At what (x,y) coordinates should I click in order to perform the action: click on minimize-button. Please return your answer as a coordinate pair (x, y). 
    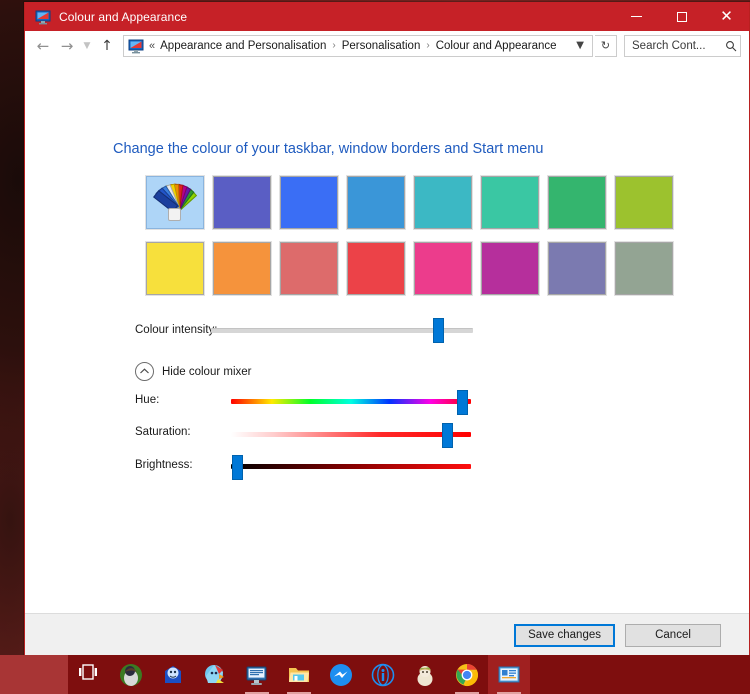
    Looking at the image, I should click on (636, 16).